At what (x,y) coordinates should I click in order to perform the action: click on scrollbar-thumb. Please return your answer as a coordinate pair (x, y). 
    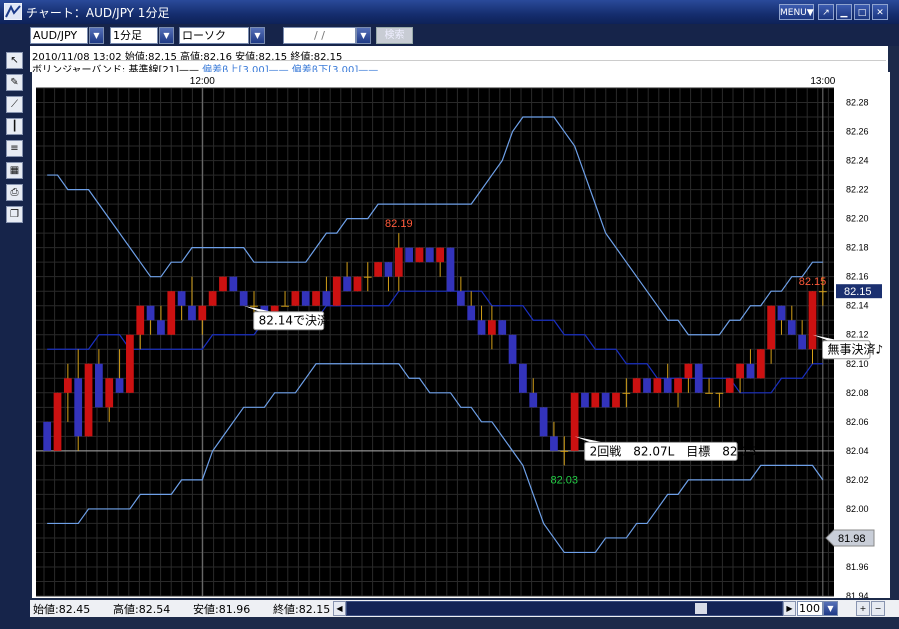
    Looking at the image, I should click on (701, 608).